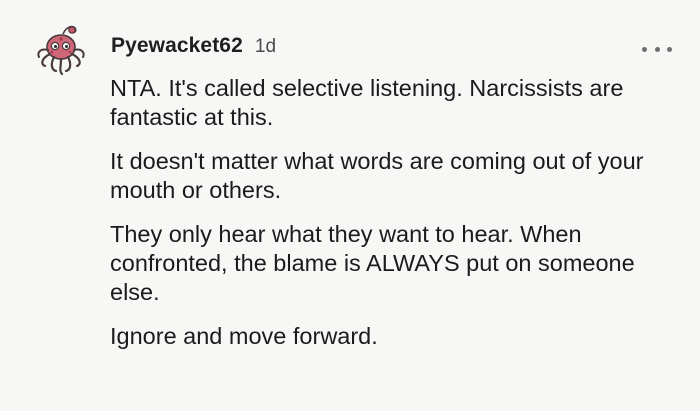 The image size is (700, 411). I want to click on user-avatar, so click(61, 51).